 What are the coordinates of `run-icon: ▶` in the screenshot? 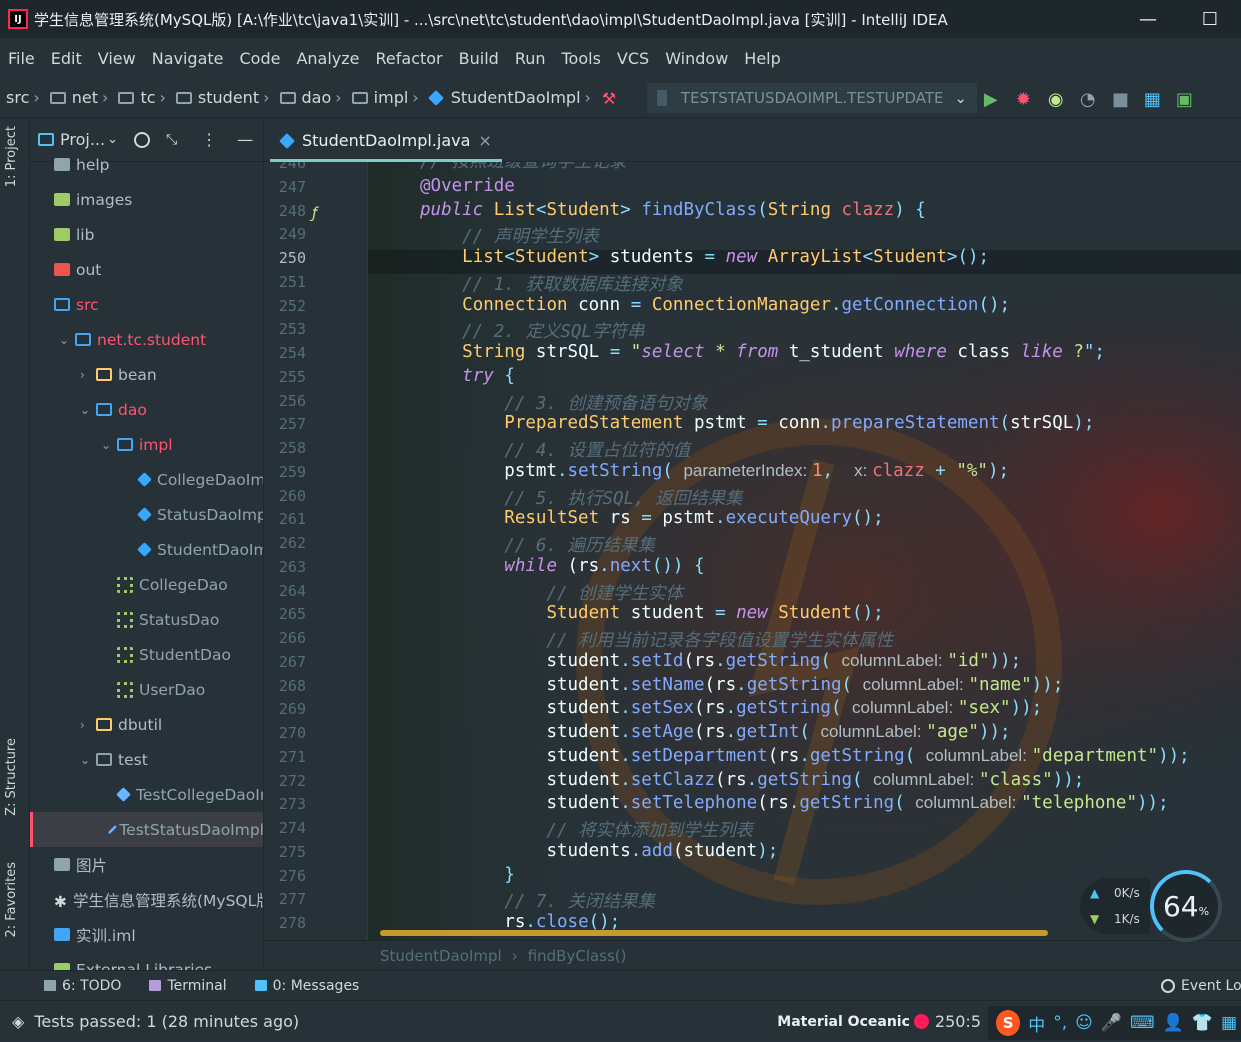 It's located at (993, 99).